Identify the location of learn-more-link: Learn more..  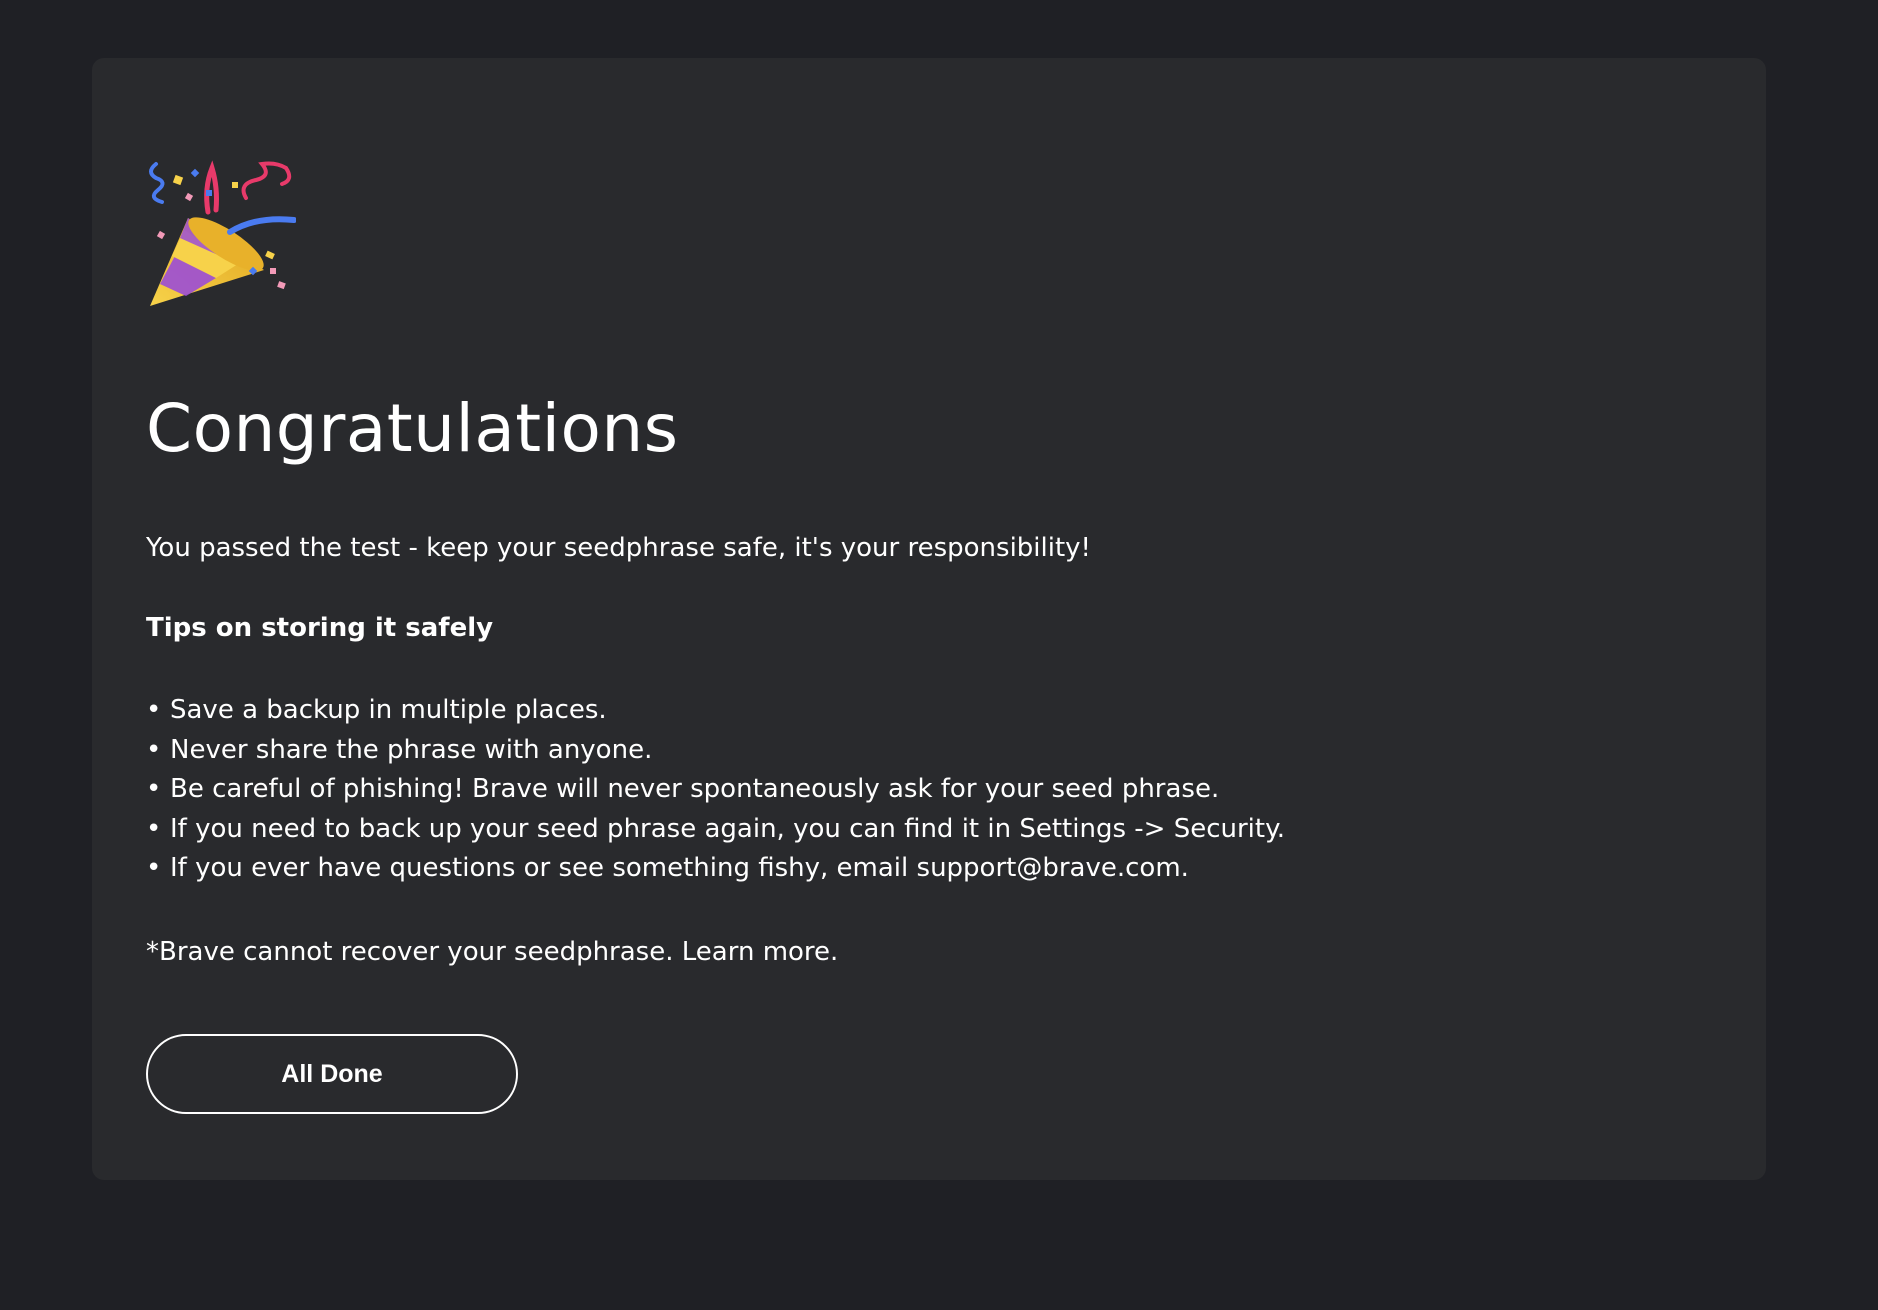
(760, 952).